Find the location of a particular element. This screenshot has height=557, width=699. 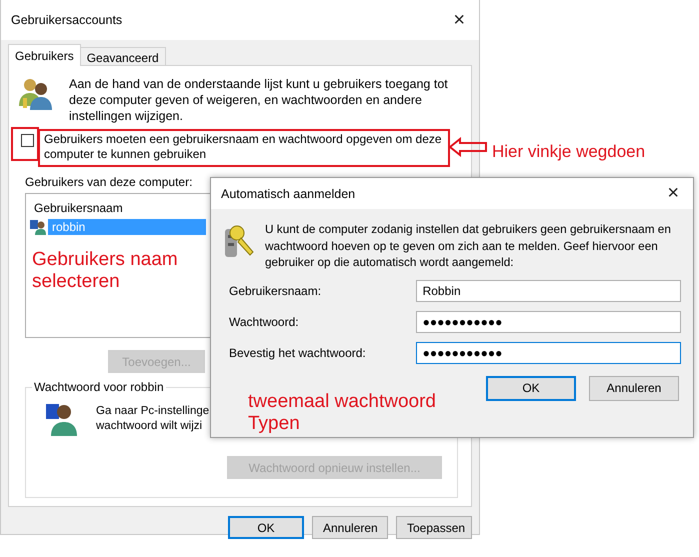

annotation-text: tweemaal wachtwoord Typen is located at coordinates (342, 413).